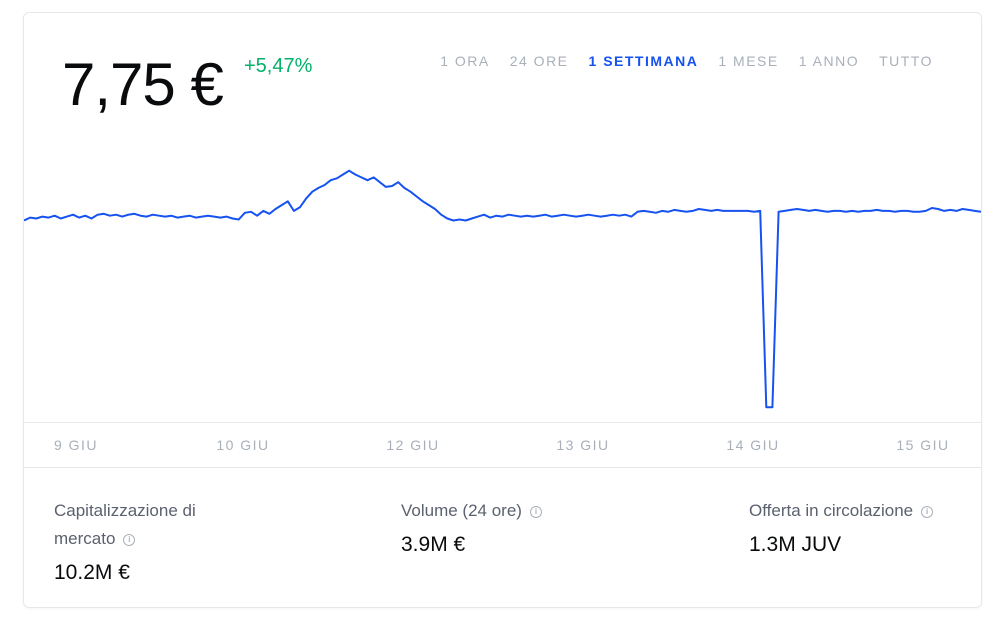 This screenshot has width=1000, height=623. What do you see at coordinates (906, 61) in the screenshot?
I see `range-tab-all: TUTTO` at bounding box center [906, 61].